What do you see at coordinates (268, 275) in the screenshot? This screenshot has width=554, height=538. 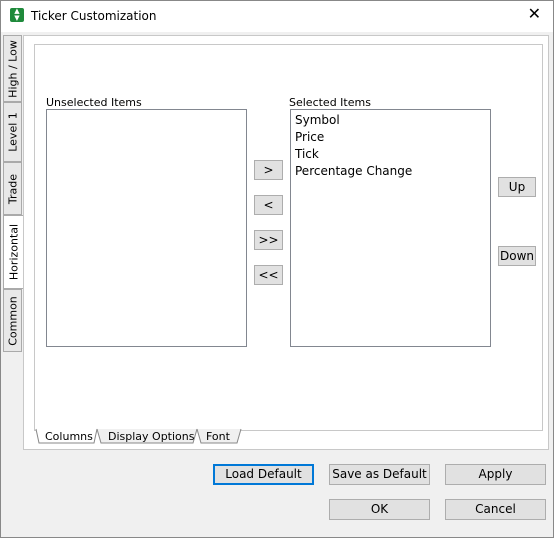 I see `move-all-left-button: <<` at bounding box center [268, 275].